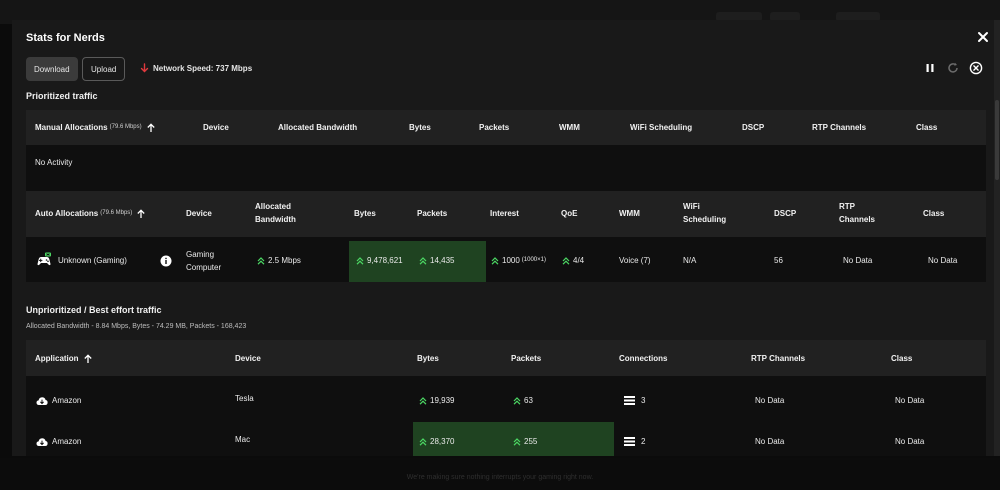 Image resolution: width=1000 pixels, height=490 pixels. Describe the element at coordinates (983, 37) in the screenshot. I see `close-icon` at that location.